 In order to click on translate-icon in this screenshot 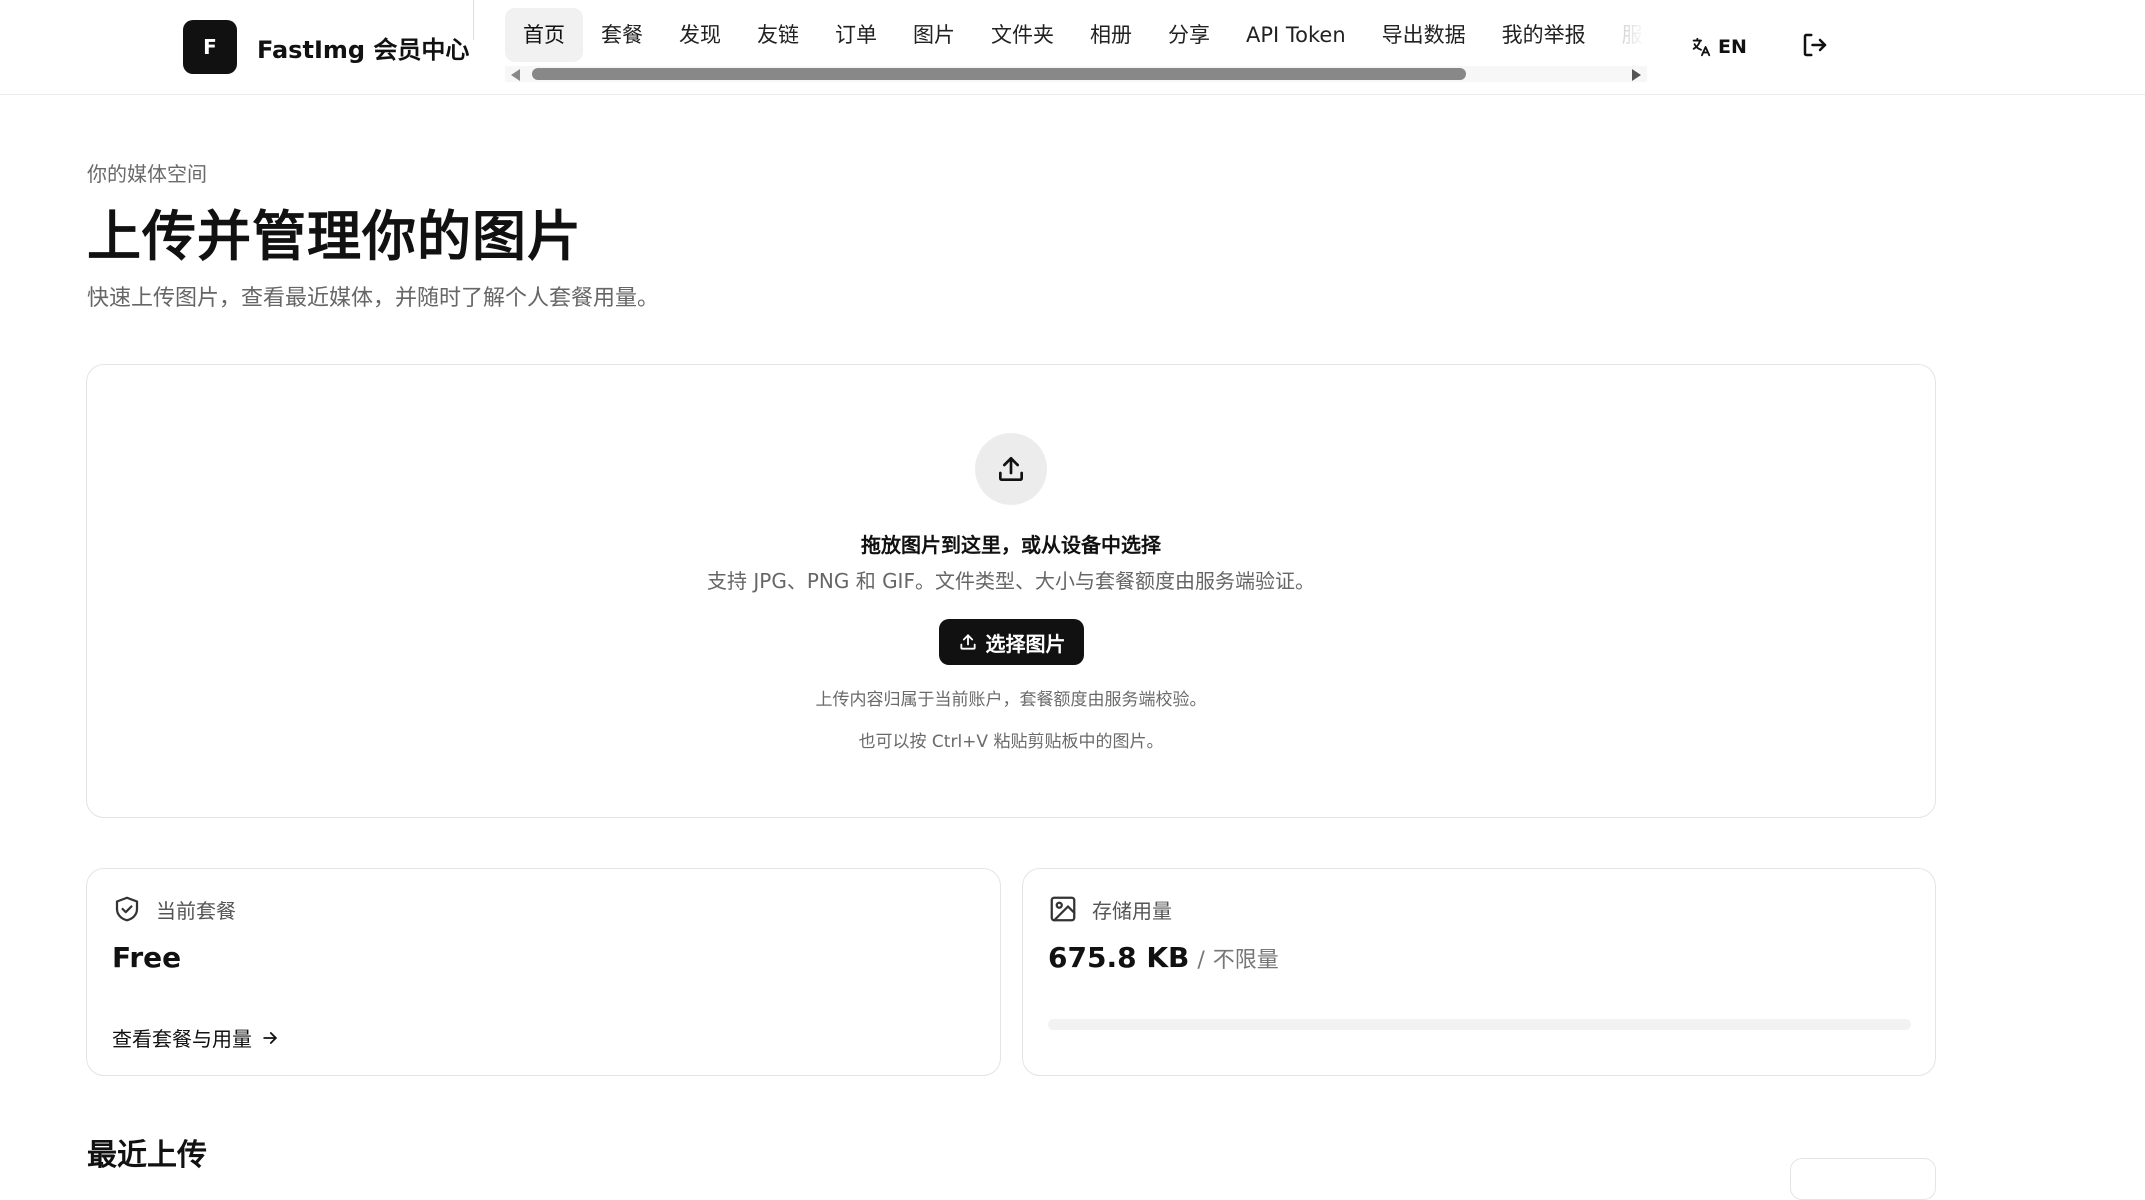, I will do `click(1701, 47)`.